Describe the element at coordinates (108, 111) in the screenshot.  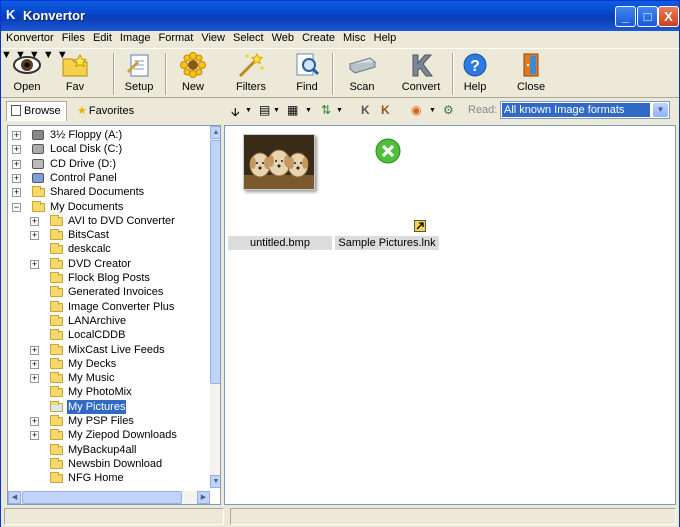
I see `tab-favorites: ★ Favorites` at that location.